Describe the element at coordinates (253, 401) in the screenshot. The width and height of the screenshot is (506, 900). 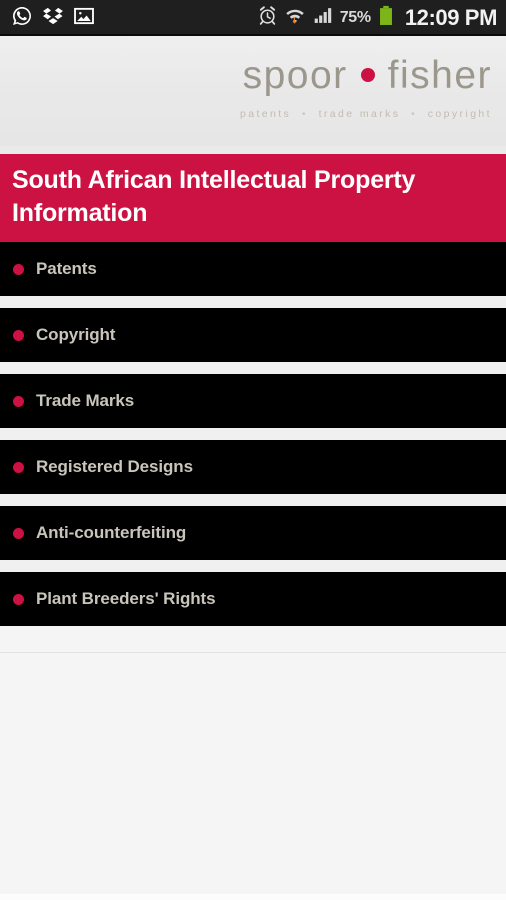
I see `list-item-trade-marks: Trade Marks` at that location.